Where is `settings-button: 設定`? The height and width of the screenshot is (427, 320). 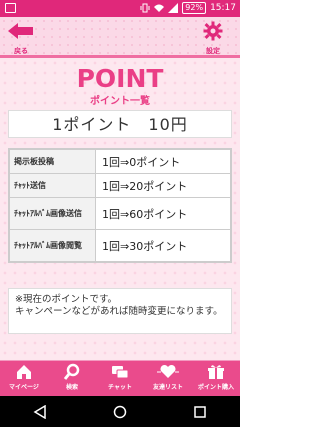 settings-button: 設定 is located at coordinates (213, 38).